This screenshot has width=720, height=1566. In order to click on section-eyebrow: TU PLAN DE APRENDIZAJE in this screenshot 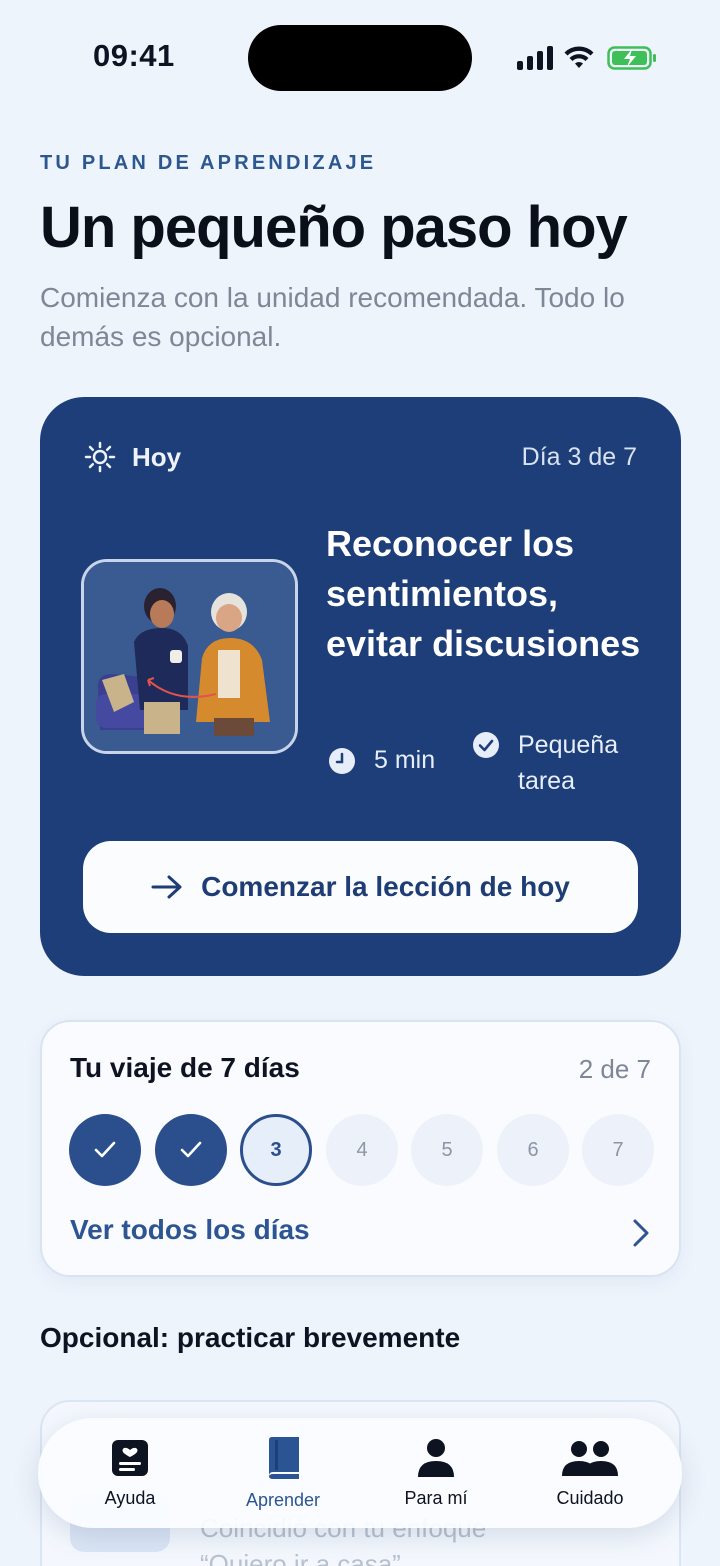, I will do `click(208, 163)`.